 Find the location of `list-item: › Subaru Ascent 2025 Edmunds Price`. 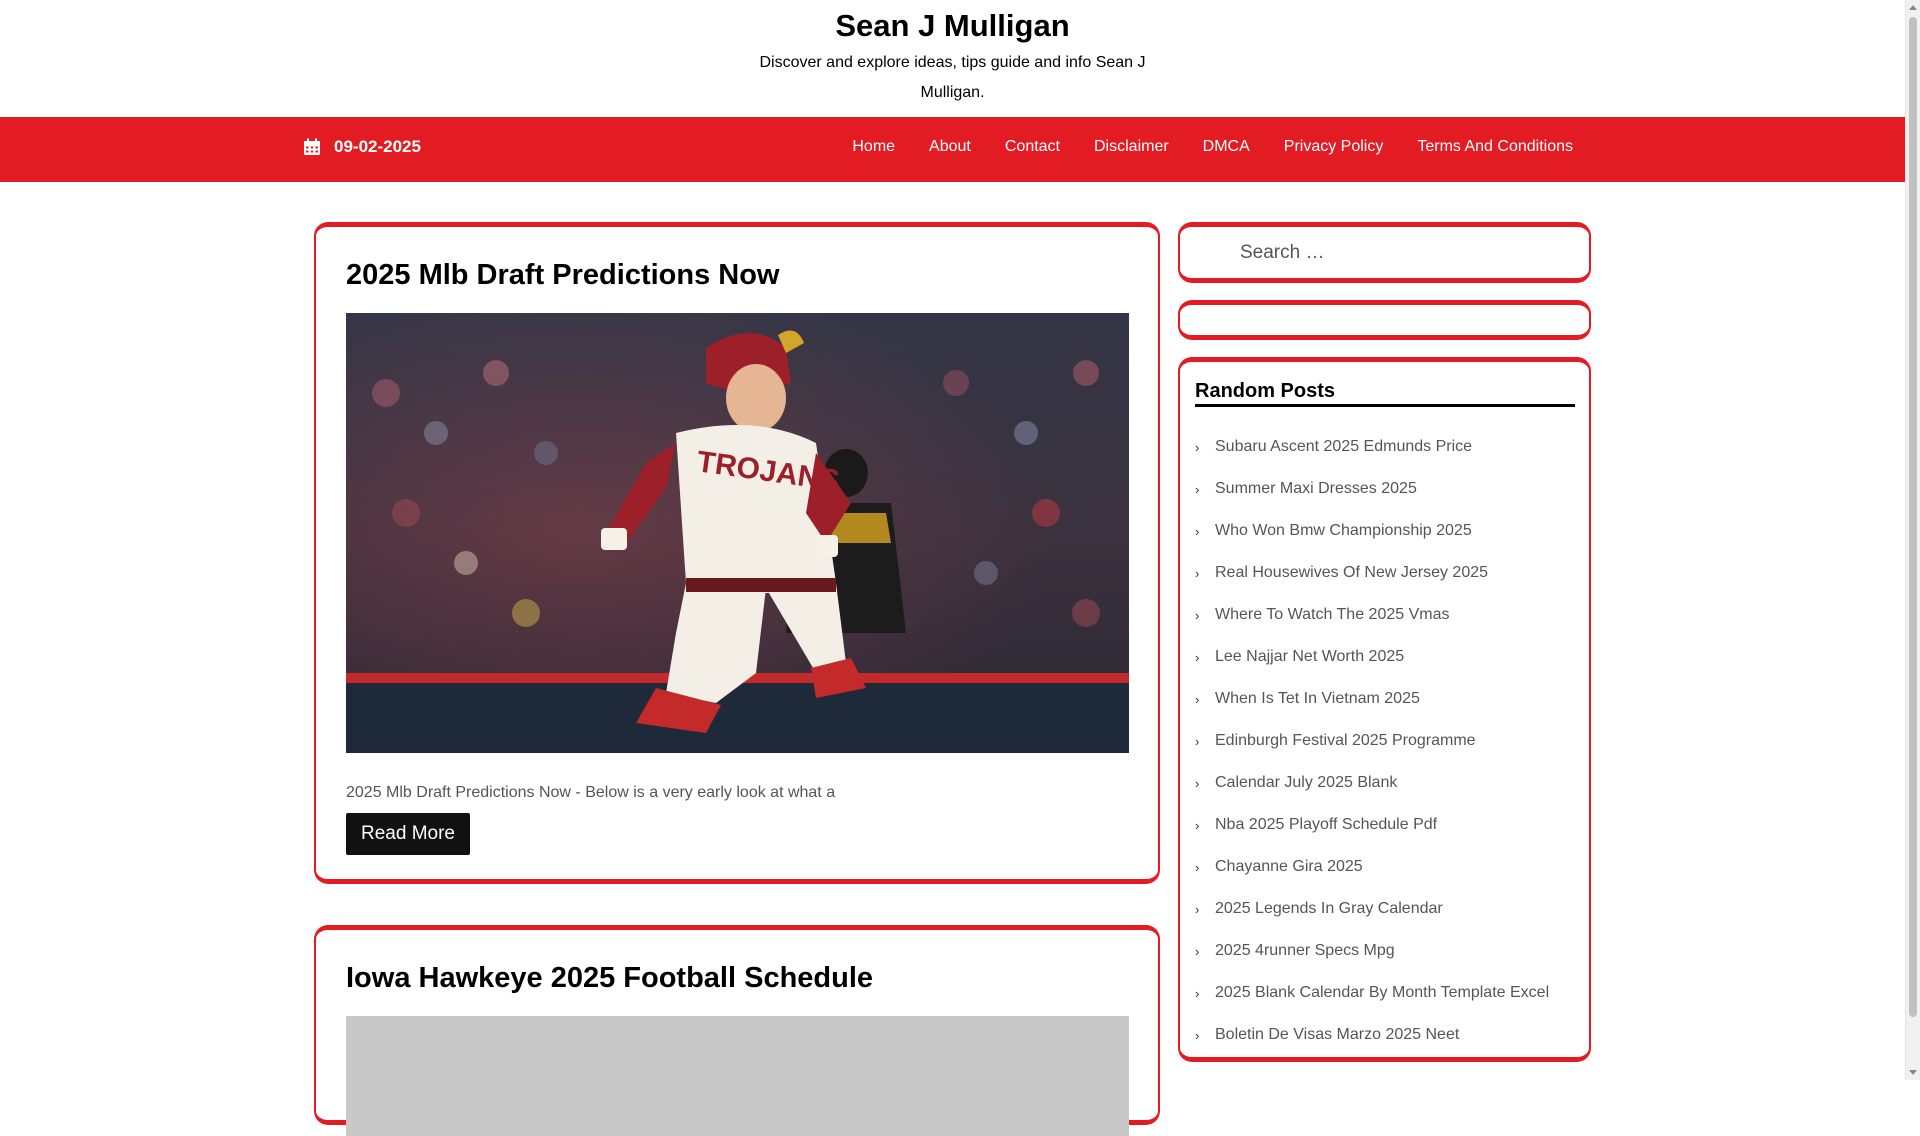

list-item: › Subaru Ascent 2025 Edmunds Price is located at coordinates (1385, 447).